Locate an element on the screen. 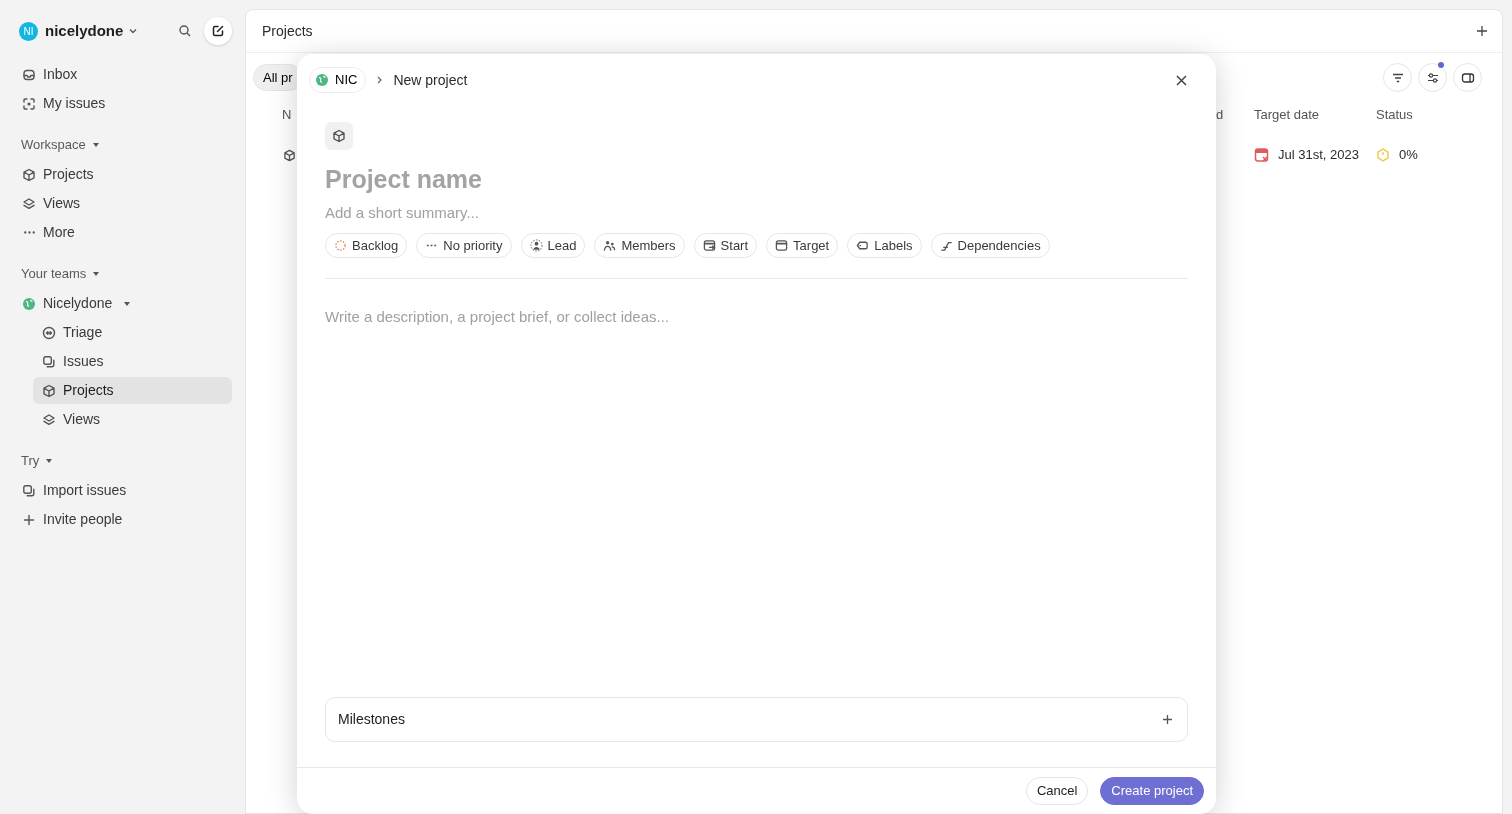 Image resolution: width=1512 pixels, height=814 pixels. workspace-avatar: NI is located at coordinates (28, 31).